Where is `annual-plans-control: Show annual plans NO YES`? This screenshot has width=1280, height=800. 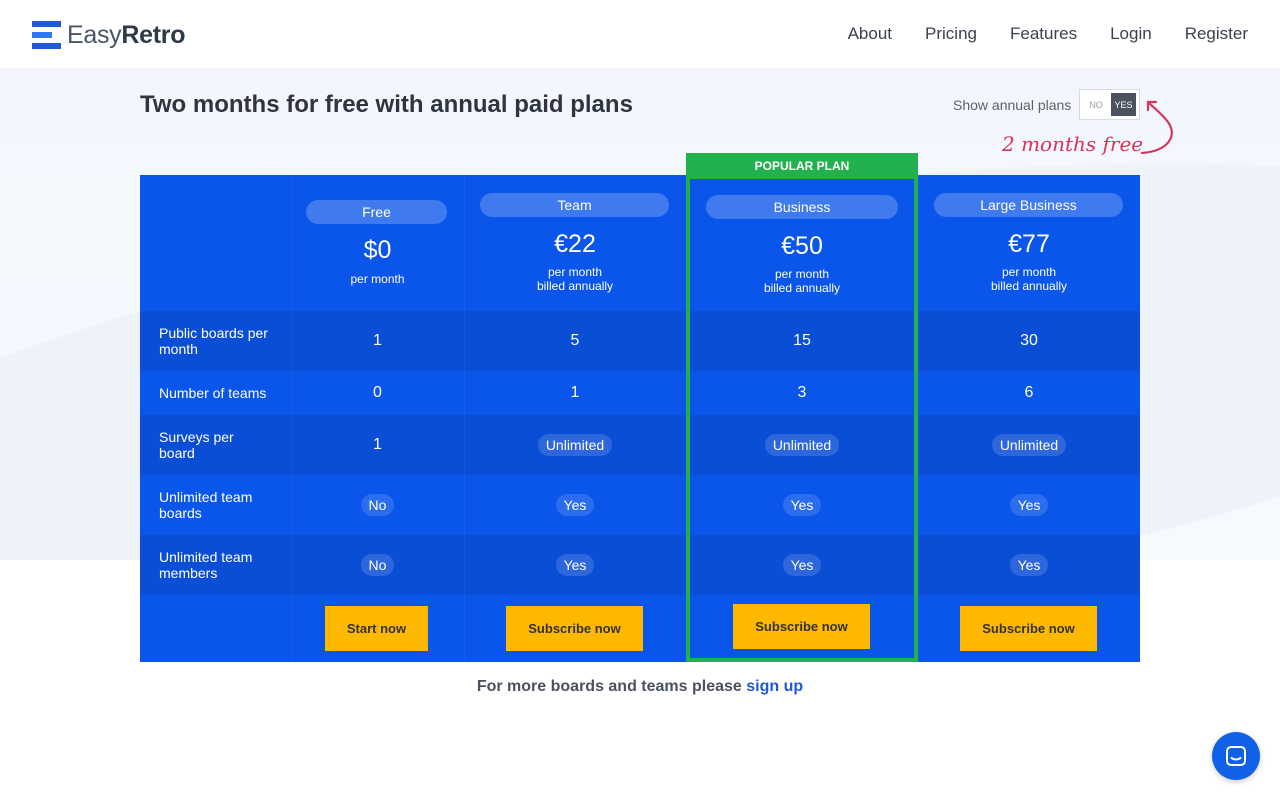 annual-plans-control: Show annual plans NO YES is located at coordinates (1047, 104).